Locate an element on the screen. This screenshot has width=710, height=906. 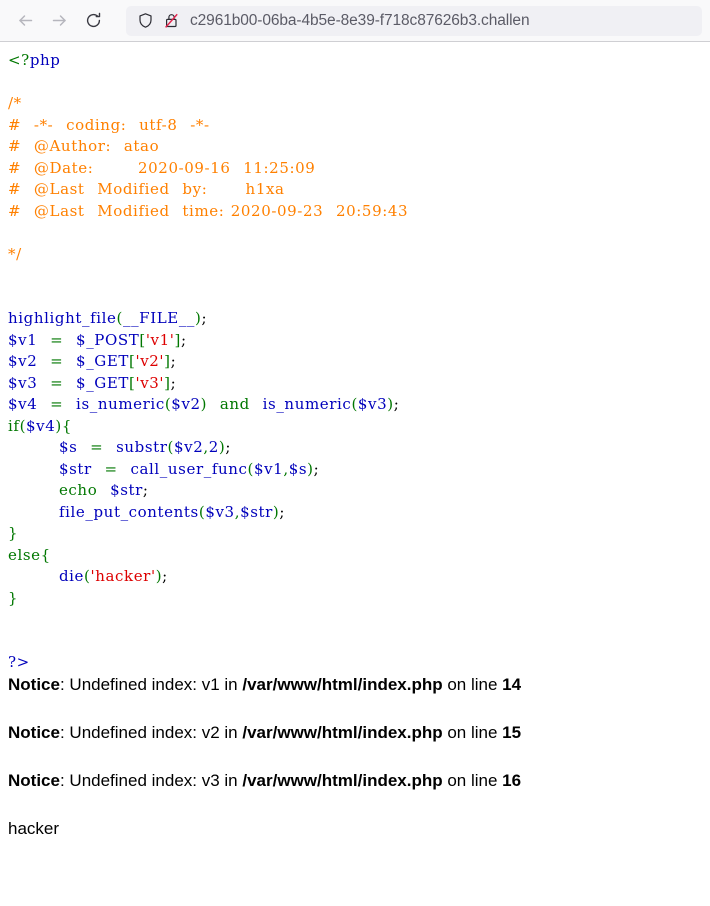
code-line: echo $str; is located at coordinates (78, 490).